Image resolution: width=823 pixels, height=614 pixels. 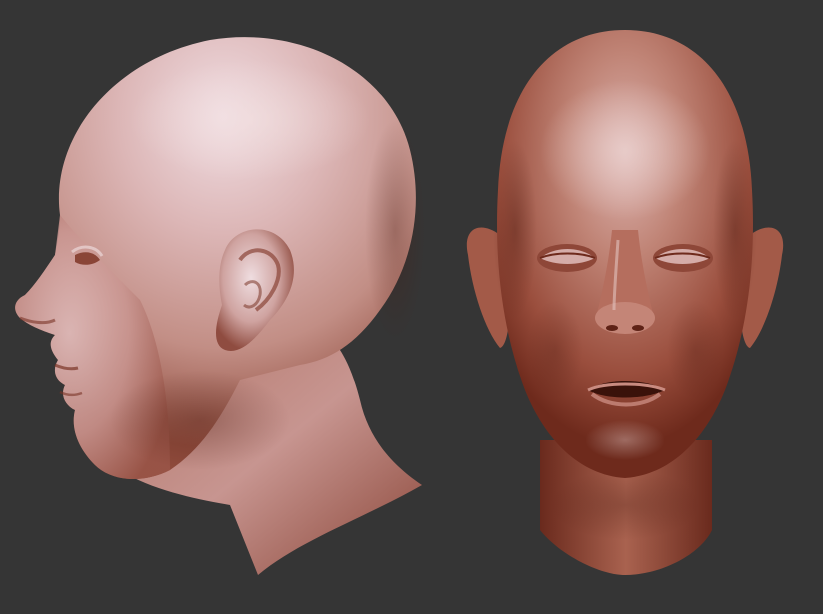 I want to click on front-eye-right, so click(x=683, y=258).